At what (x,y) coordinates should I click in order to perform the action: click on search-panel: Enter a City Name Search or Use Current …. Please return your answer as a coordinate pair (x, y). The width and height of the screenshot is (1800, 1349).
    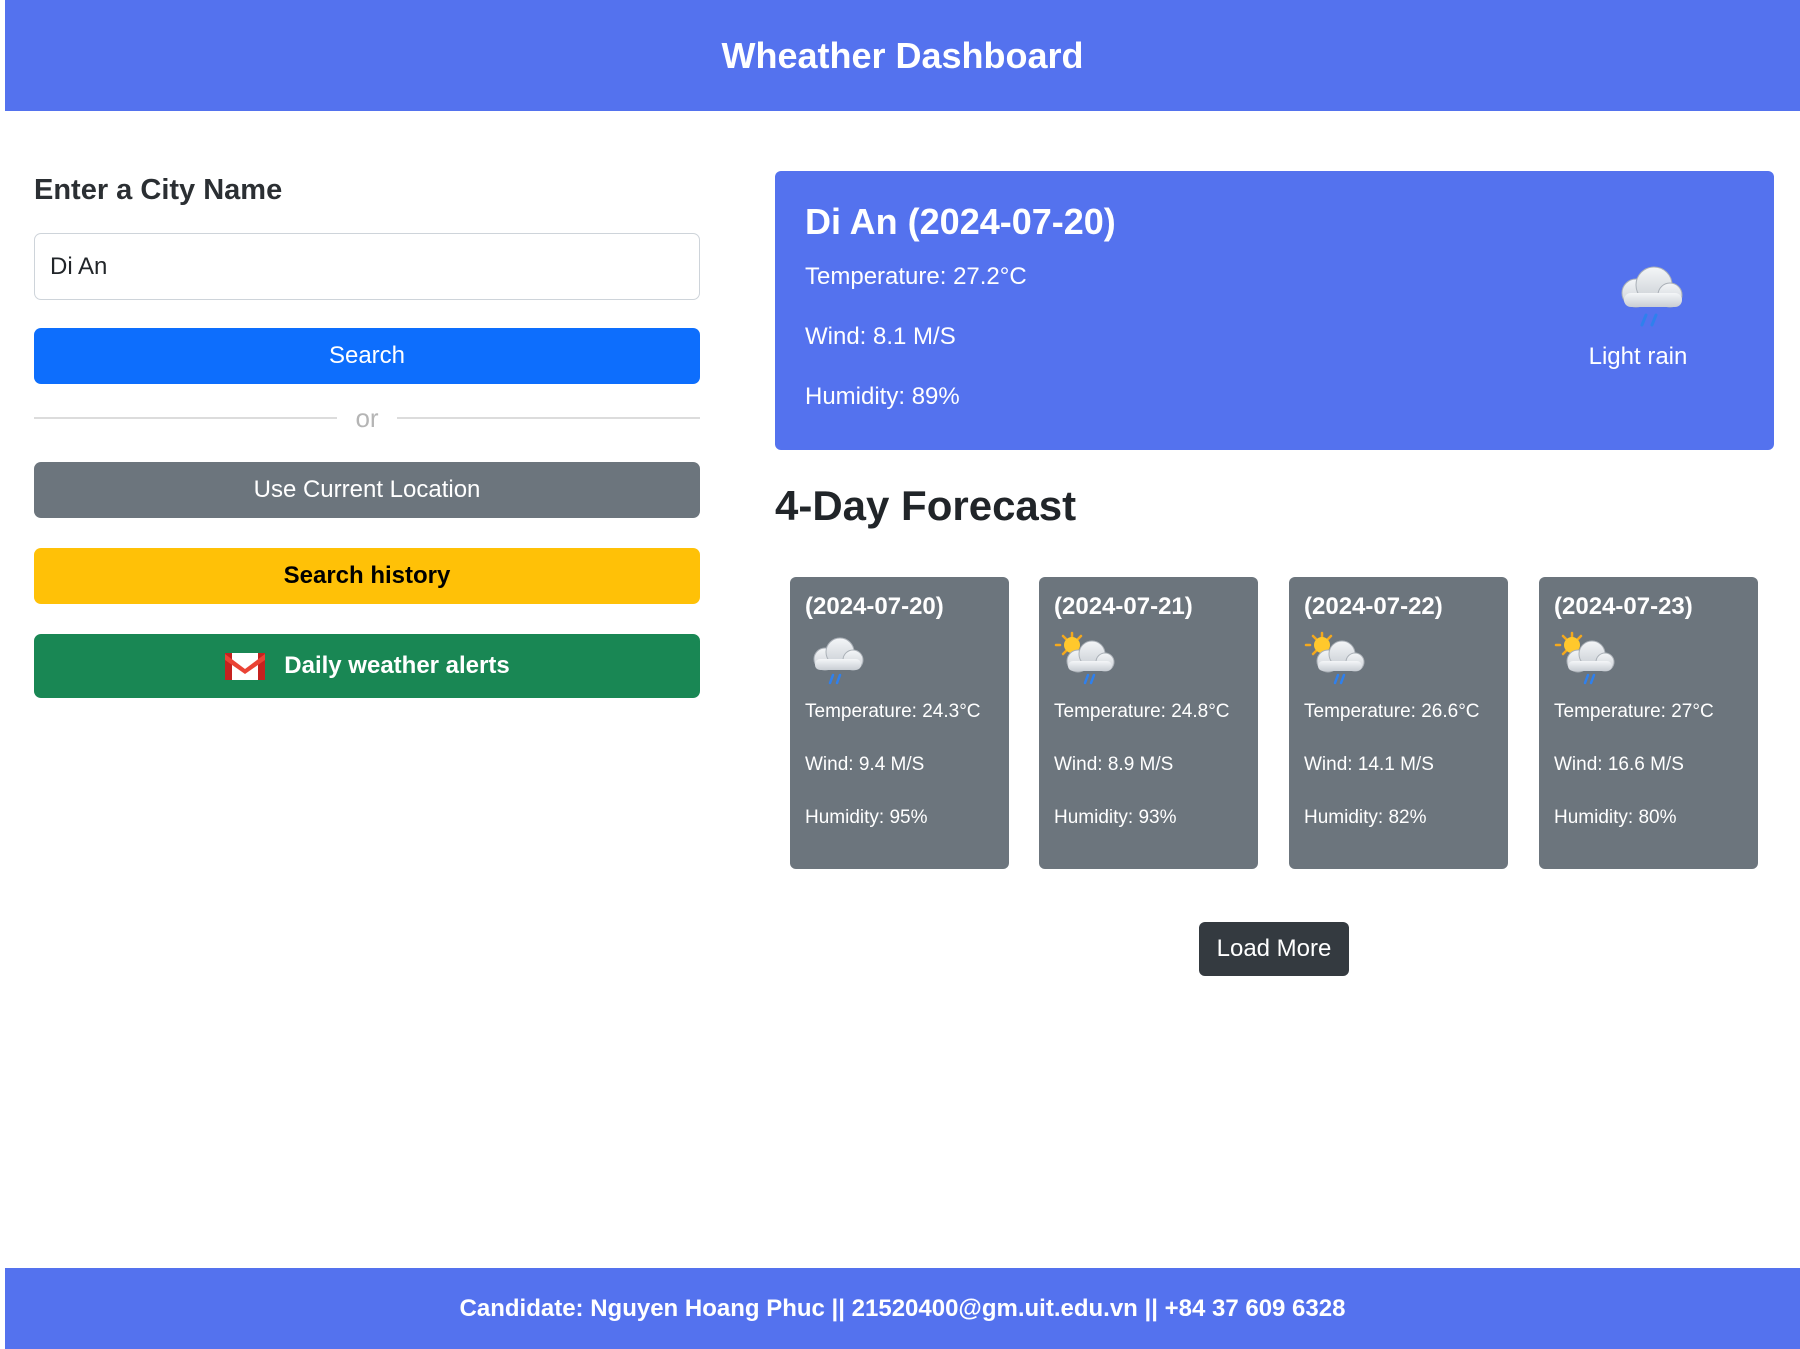
    Looking at the image, I should click on (367, 433).